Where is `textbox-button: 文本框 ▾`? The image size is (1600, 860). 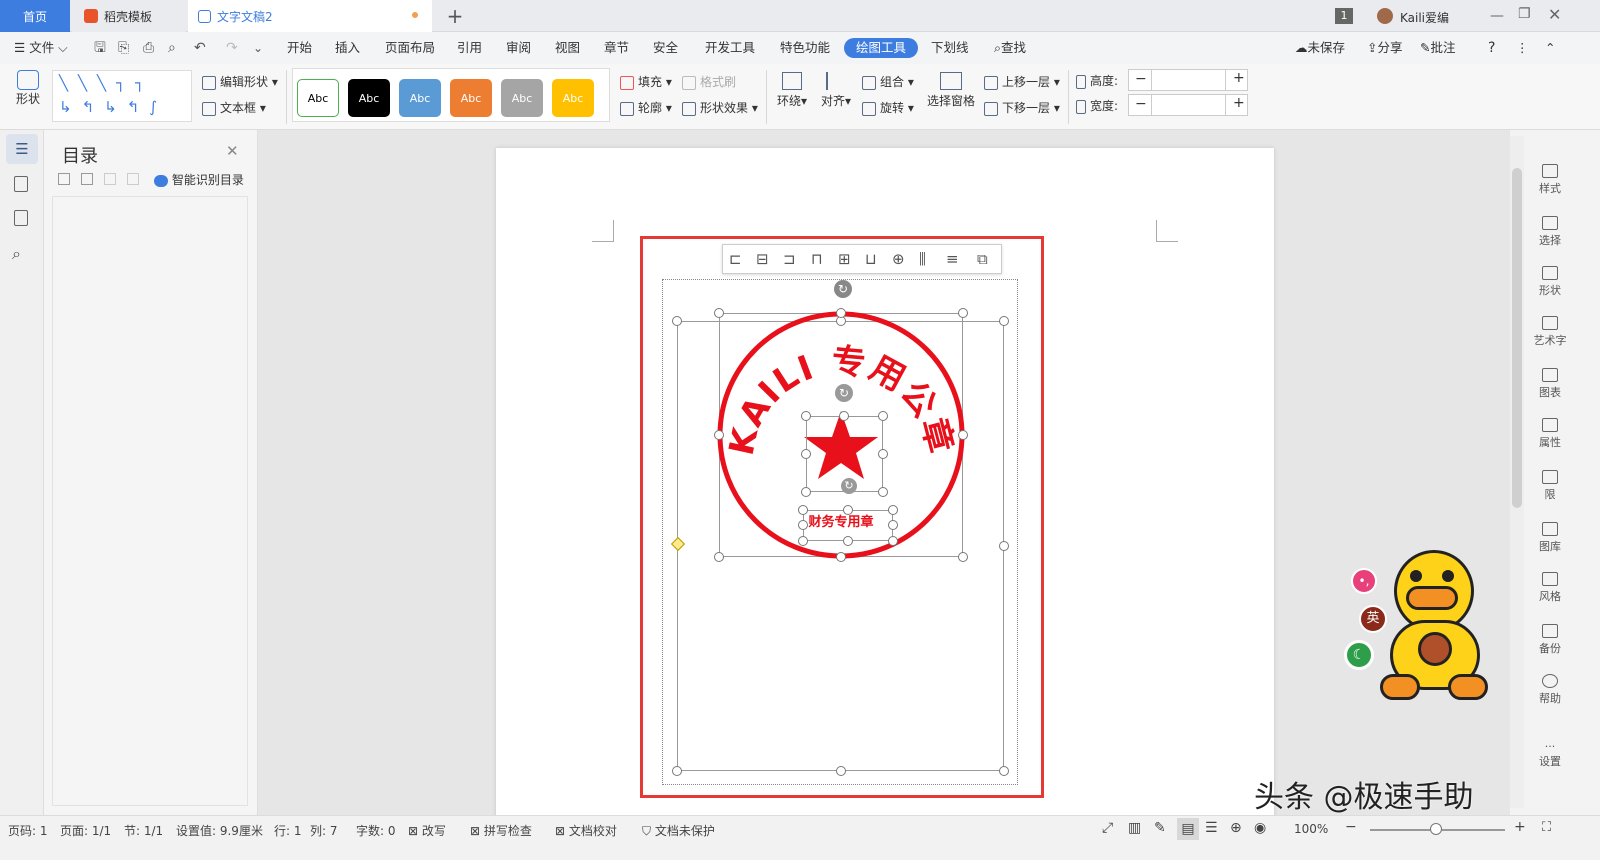
textbox-button: 文本框 ▾ is located at coordinates (234, 107).